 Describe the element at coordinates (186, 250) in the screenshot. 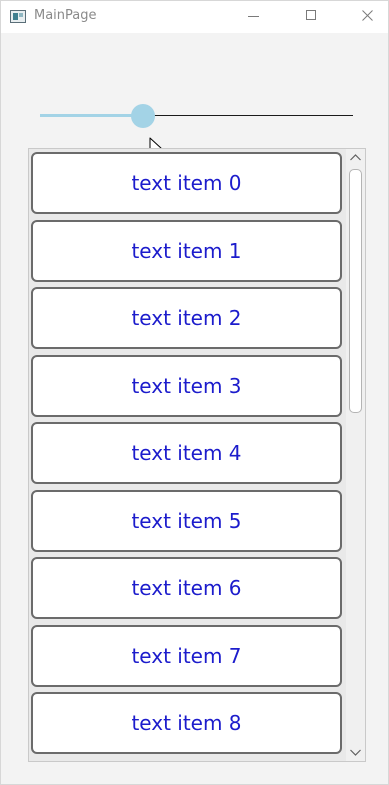

I see `list-item: text item 1` at that location.